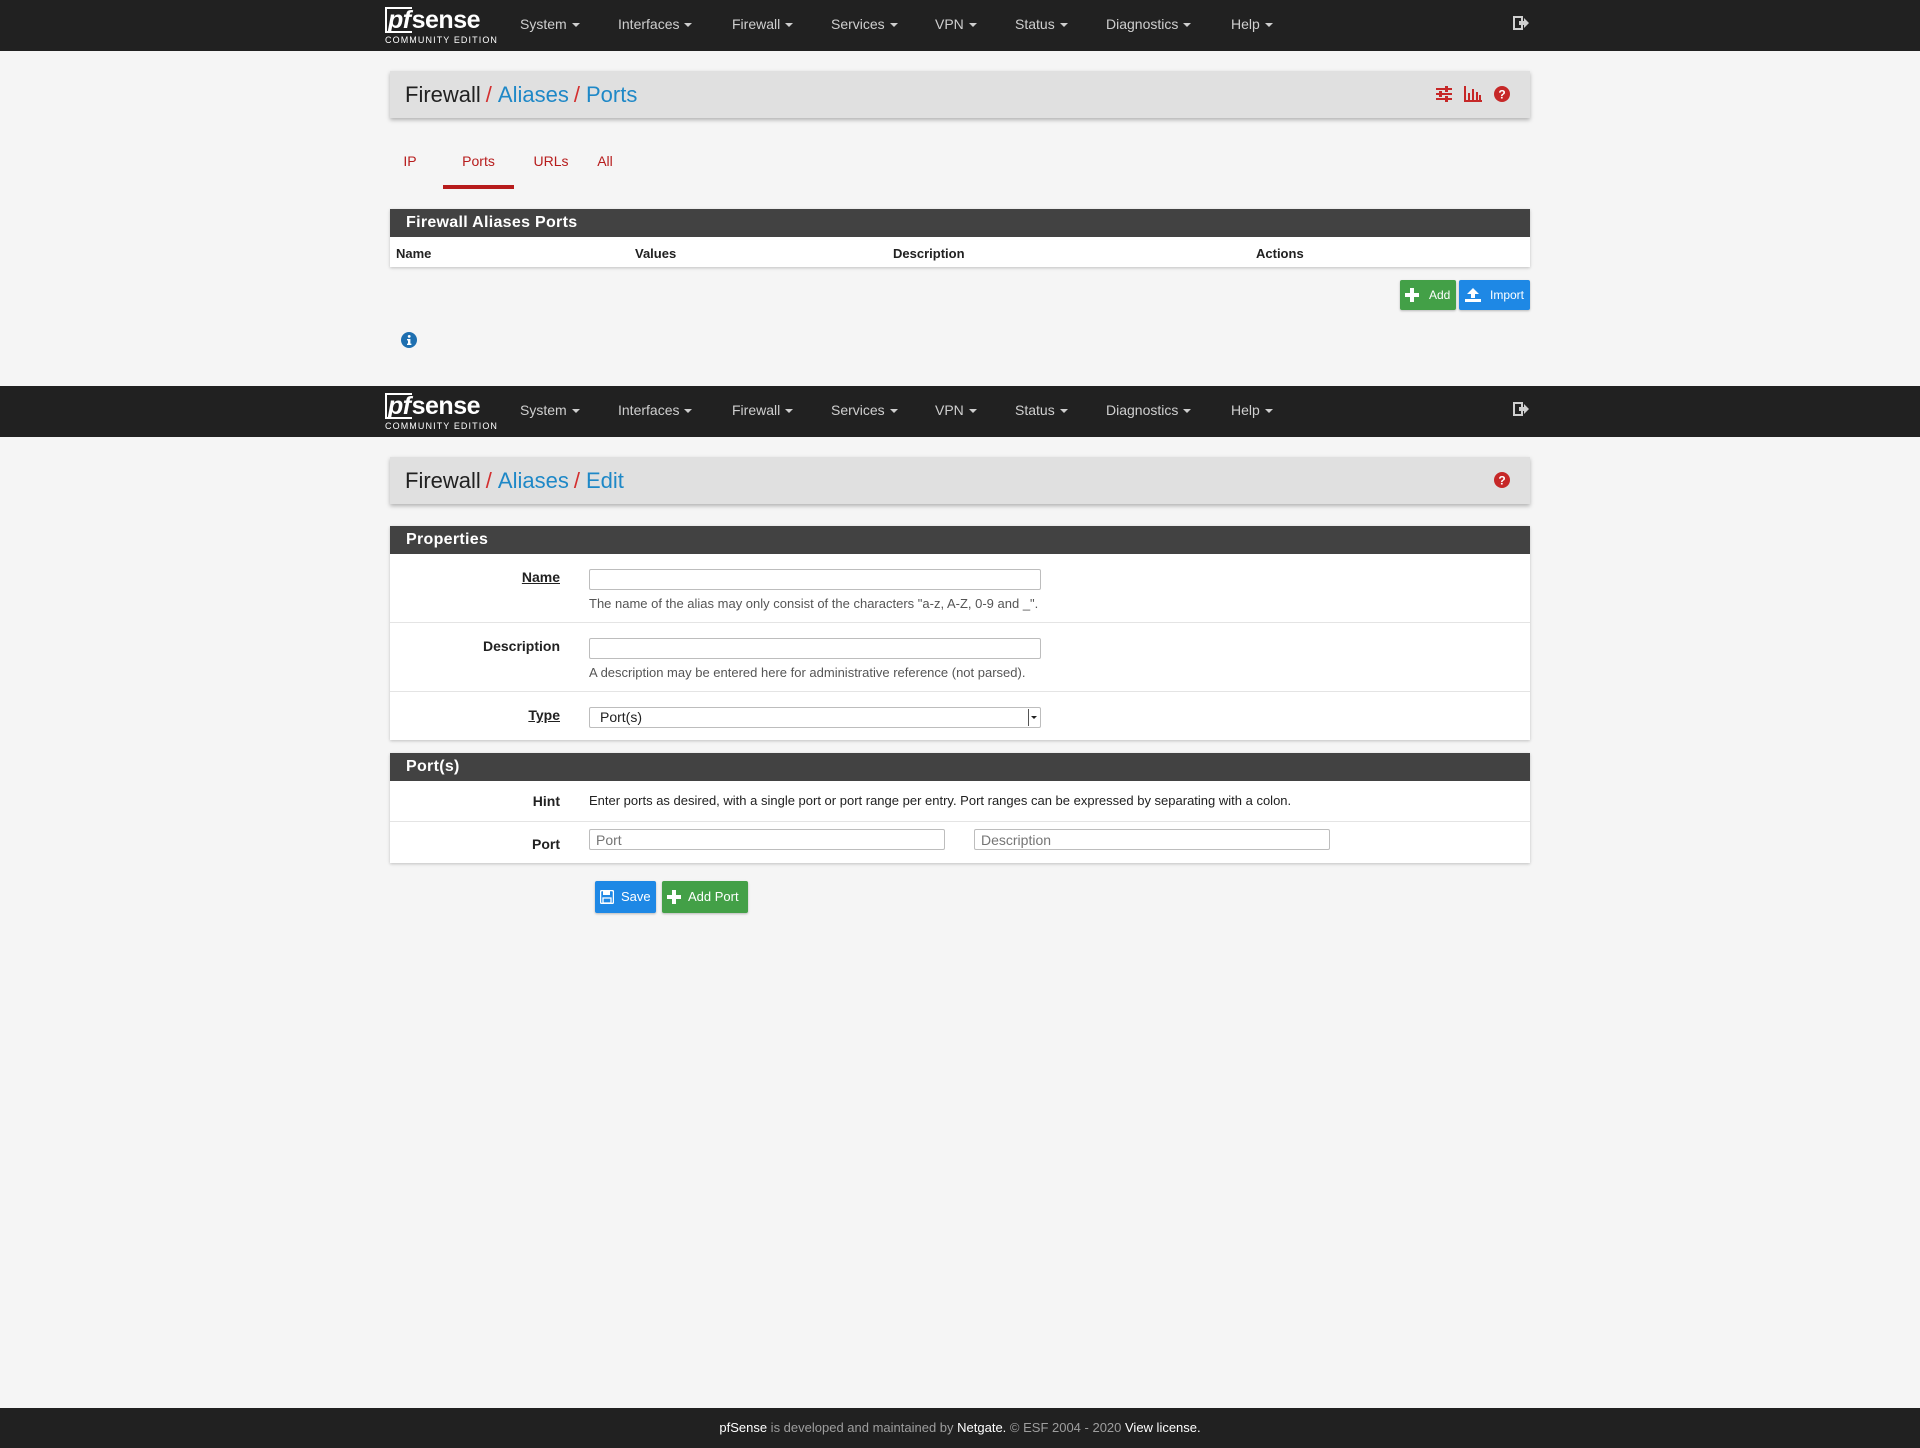 The image size is (1920, 1448). I want to click on type-select: Port(s), so click(815, 717).